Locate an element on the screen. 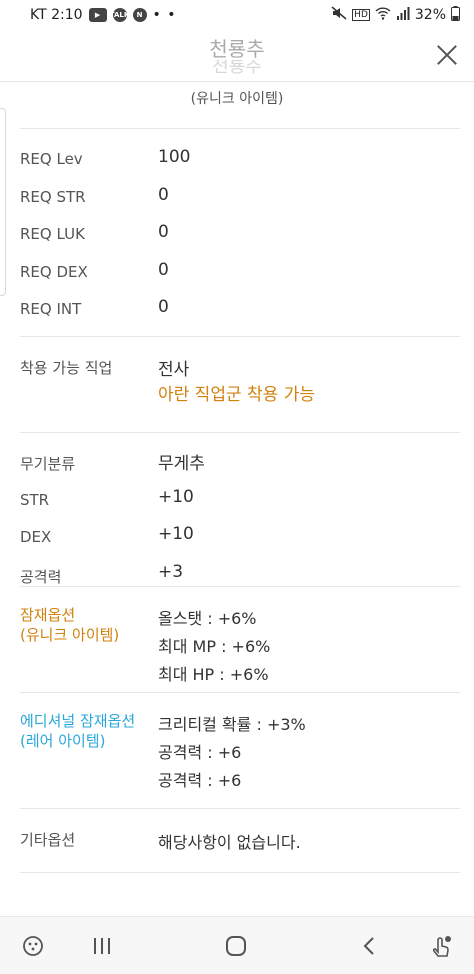 The height and width of the screenshot is (974, 474). job-section: 착용 가능 직업 전사 아란 직업군 착용 가능 is located at coordinates (240, 384).